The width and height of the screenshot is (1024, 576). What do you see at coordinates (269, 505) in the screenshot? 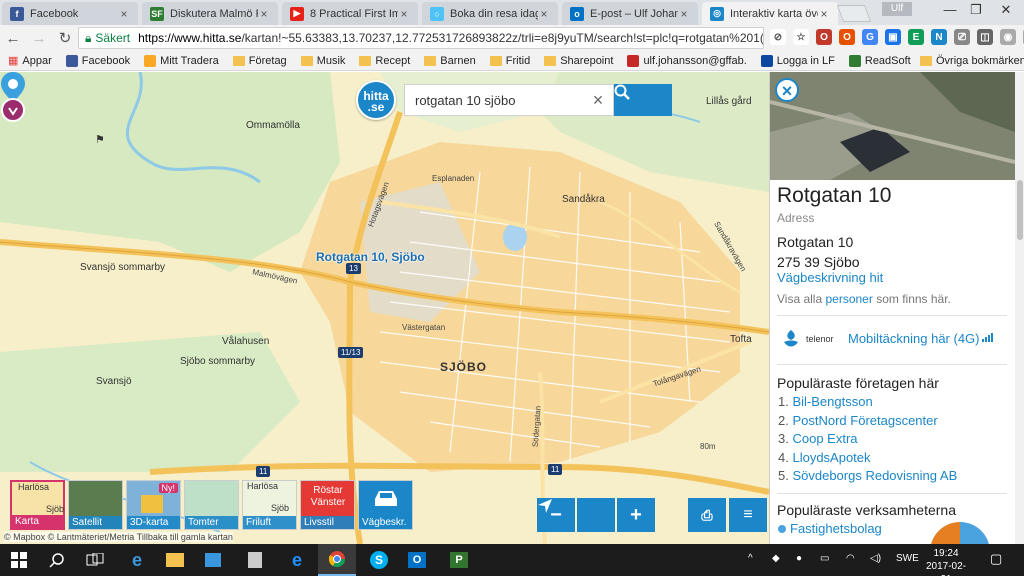
I see `layer-friluft: Harlösa Sjöb Friluft` at bounding box center [269, 505].